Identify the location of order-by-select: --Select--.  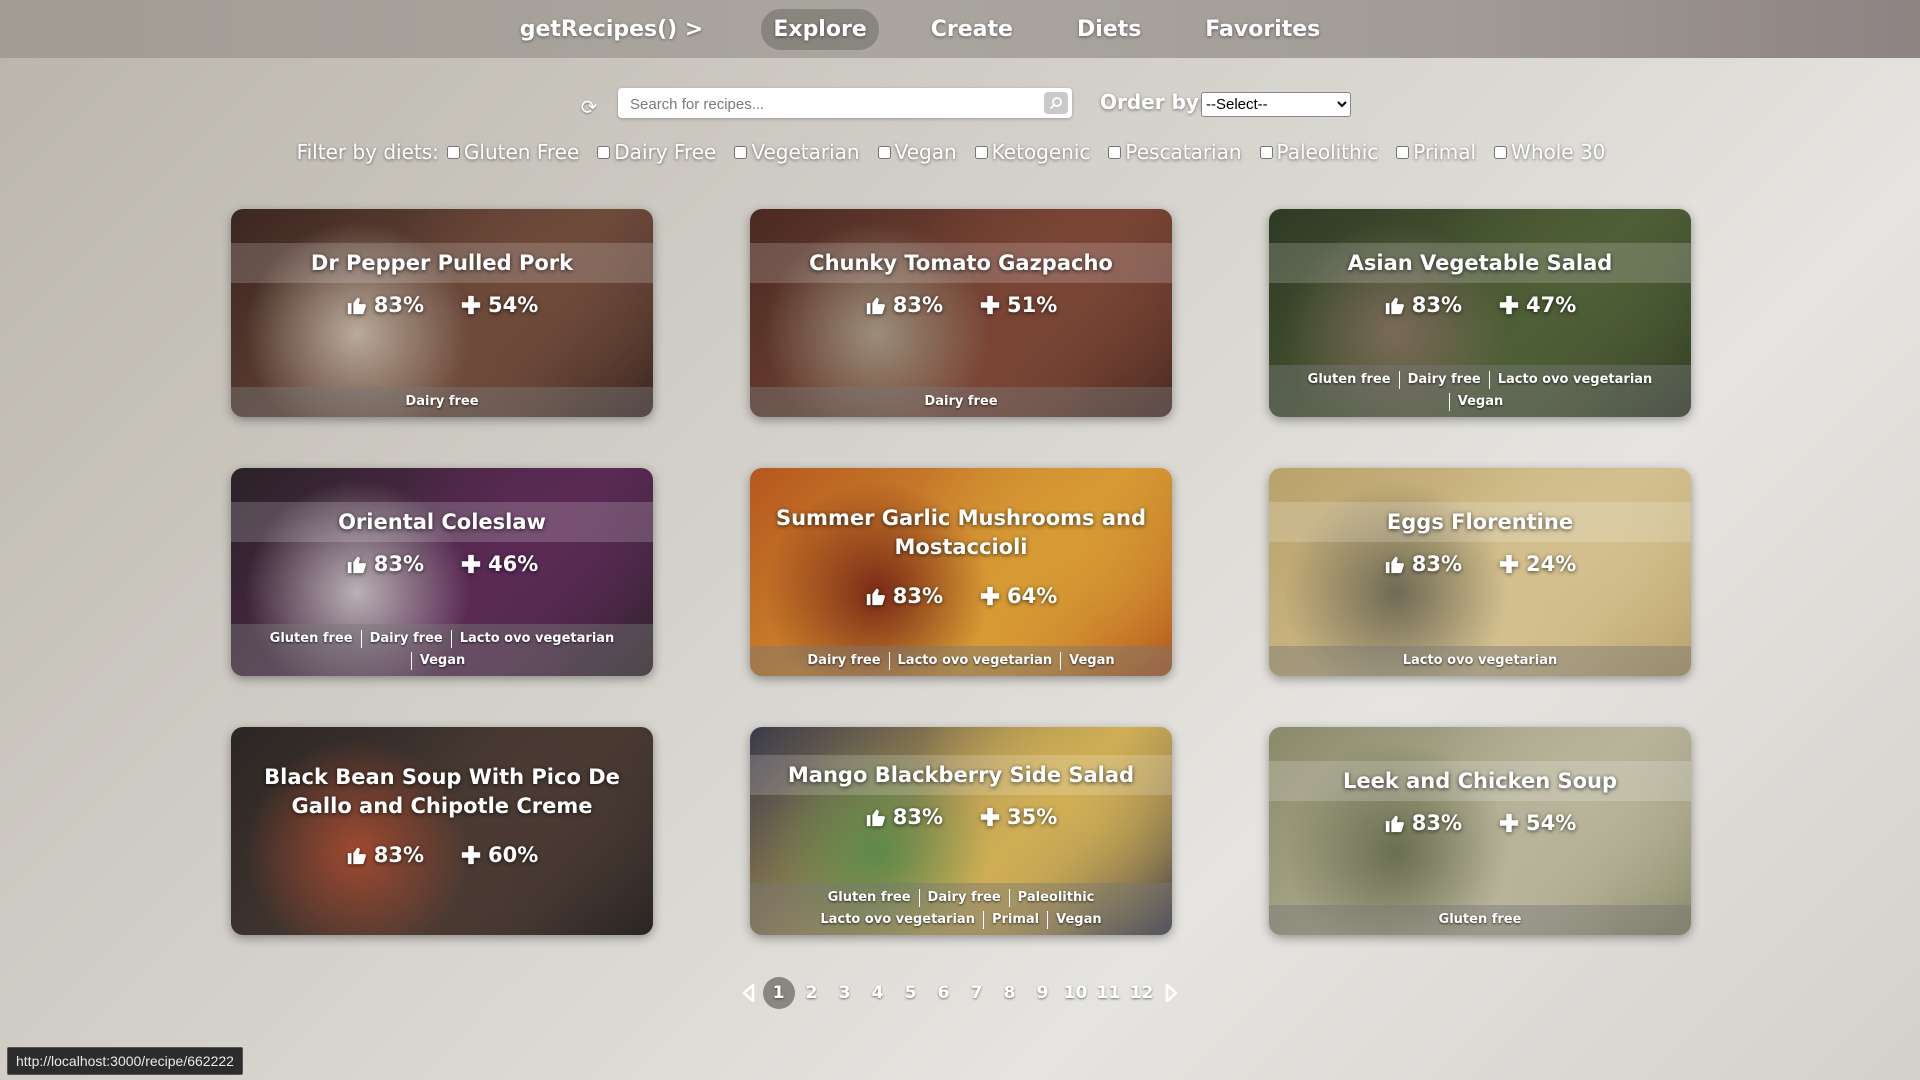
(1276, 104).